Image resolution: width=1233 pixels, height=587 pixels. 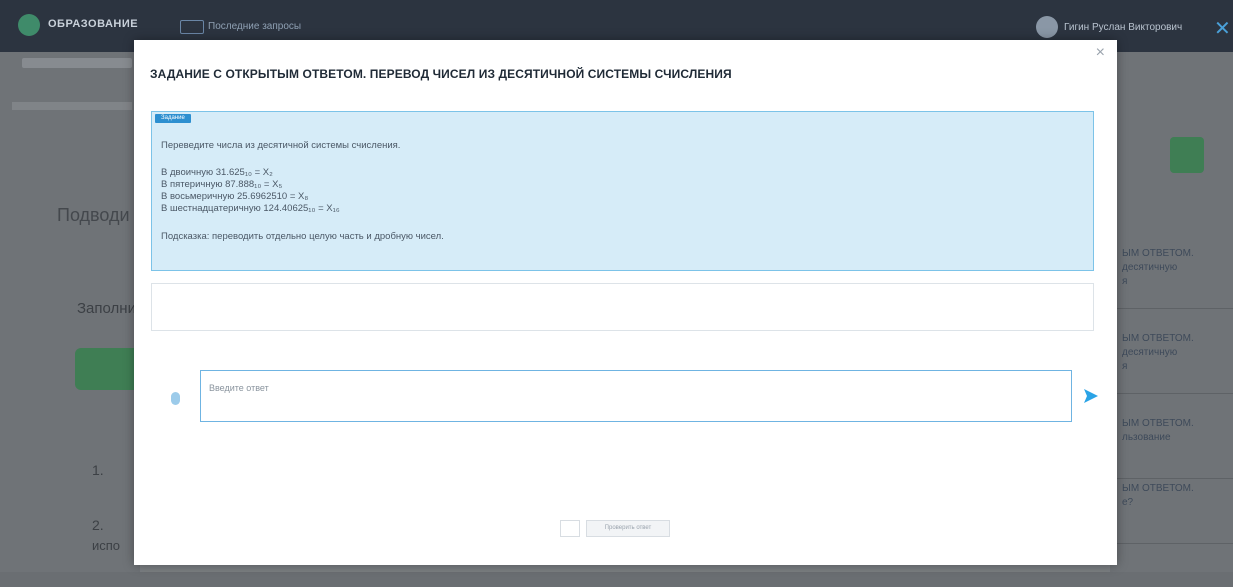 I want to click on task-line: В двоичную 31.625₁₀ = X₂, so click(x=217, y=172).